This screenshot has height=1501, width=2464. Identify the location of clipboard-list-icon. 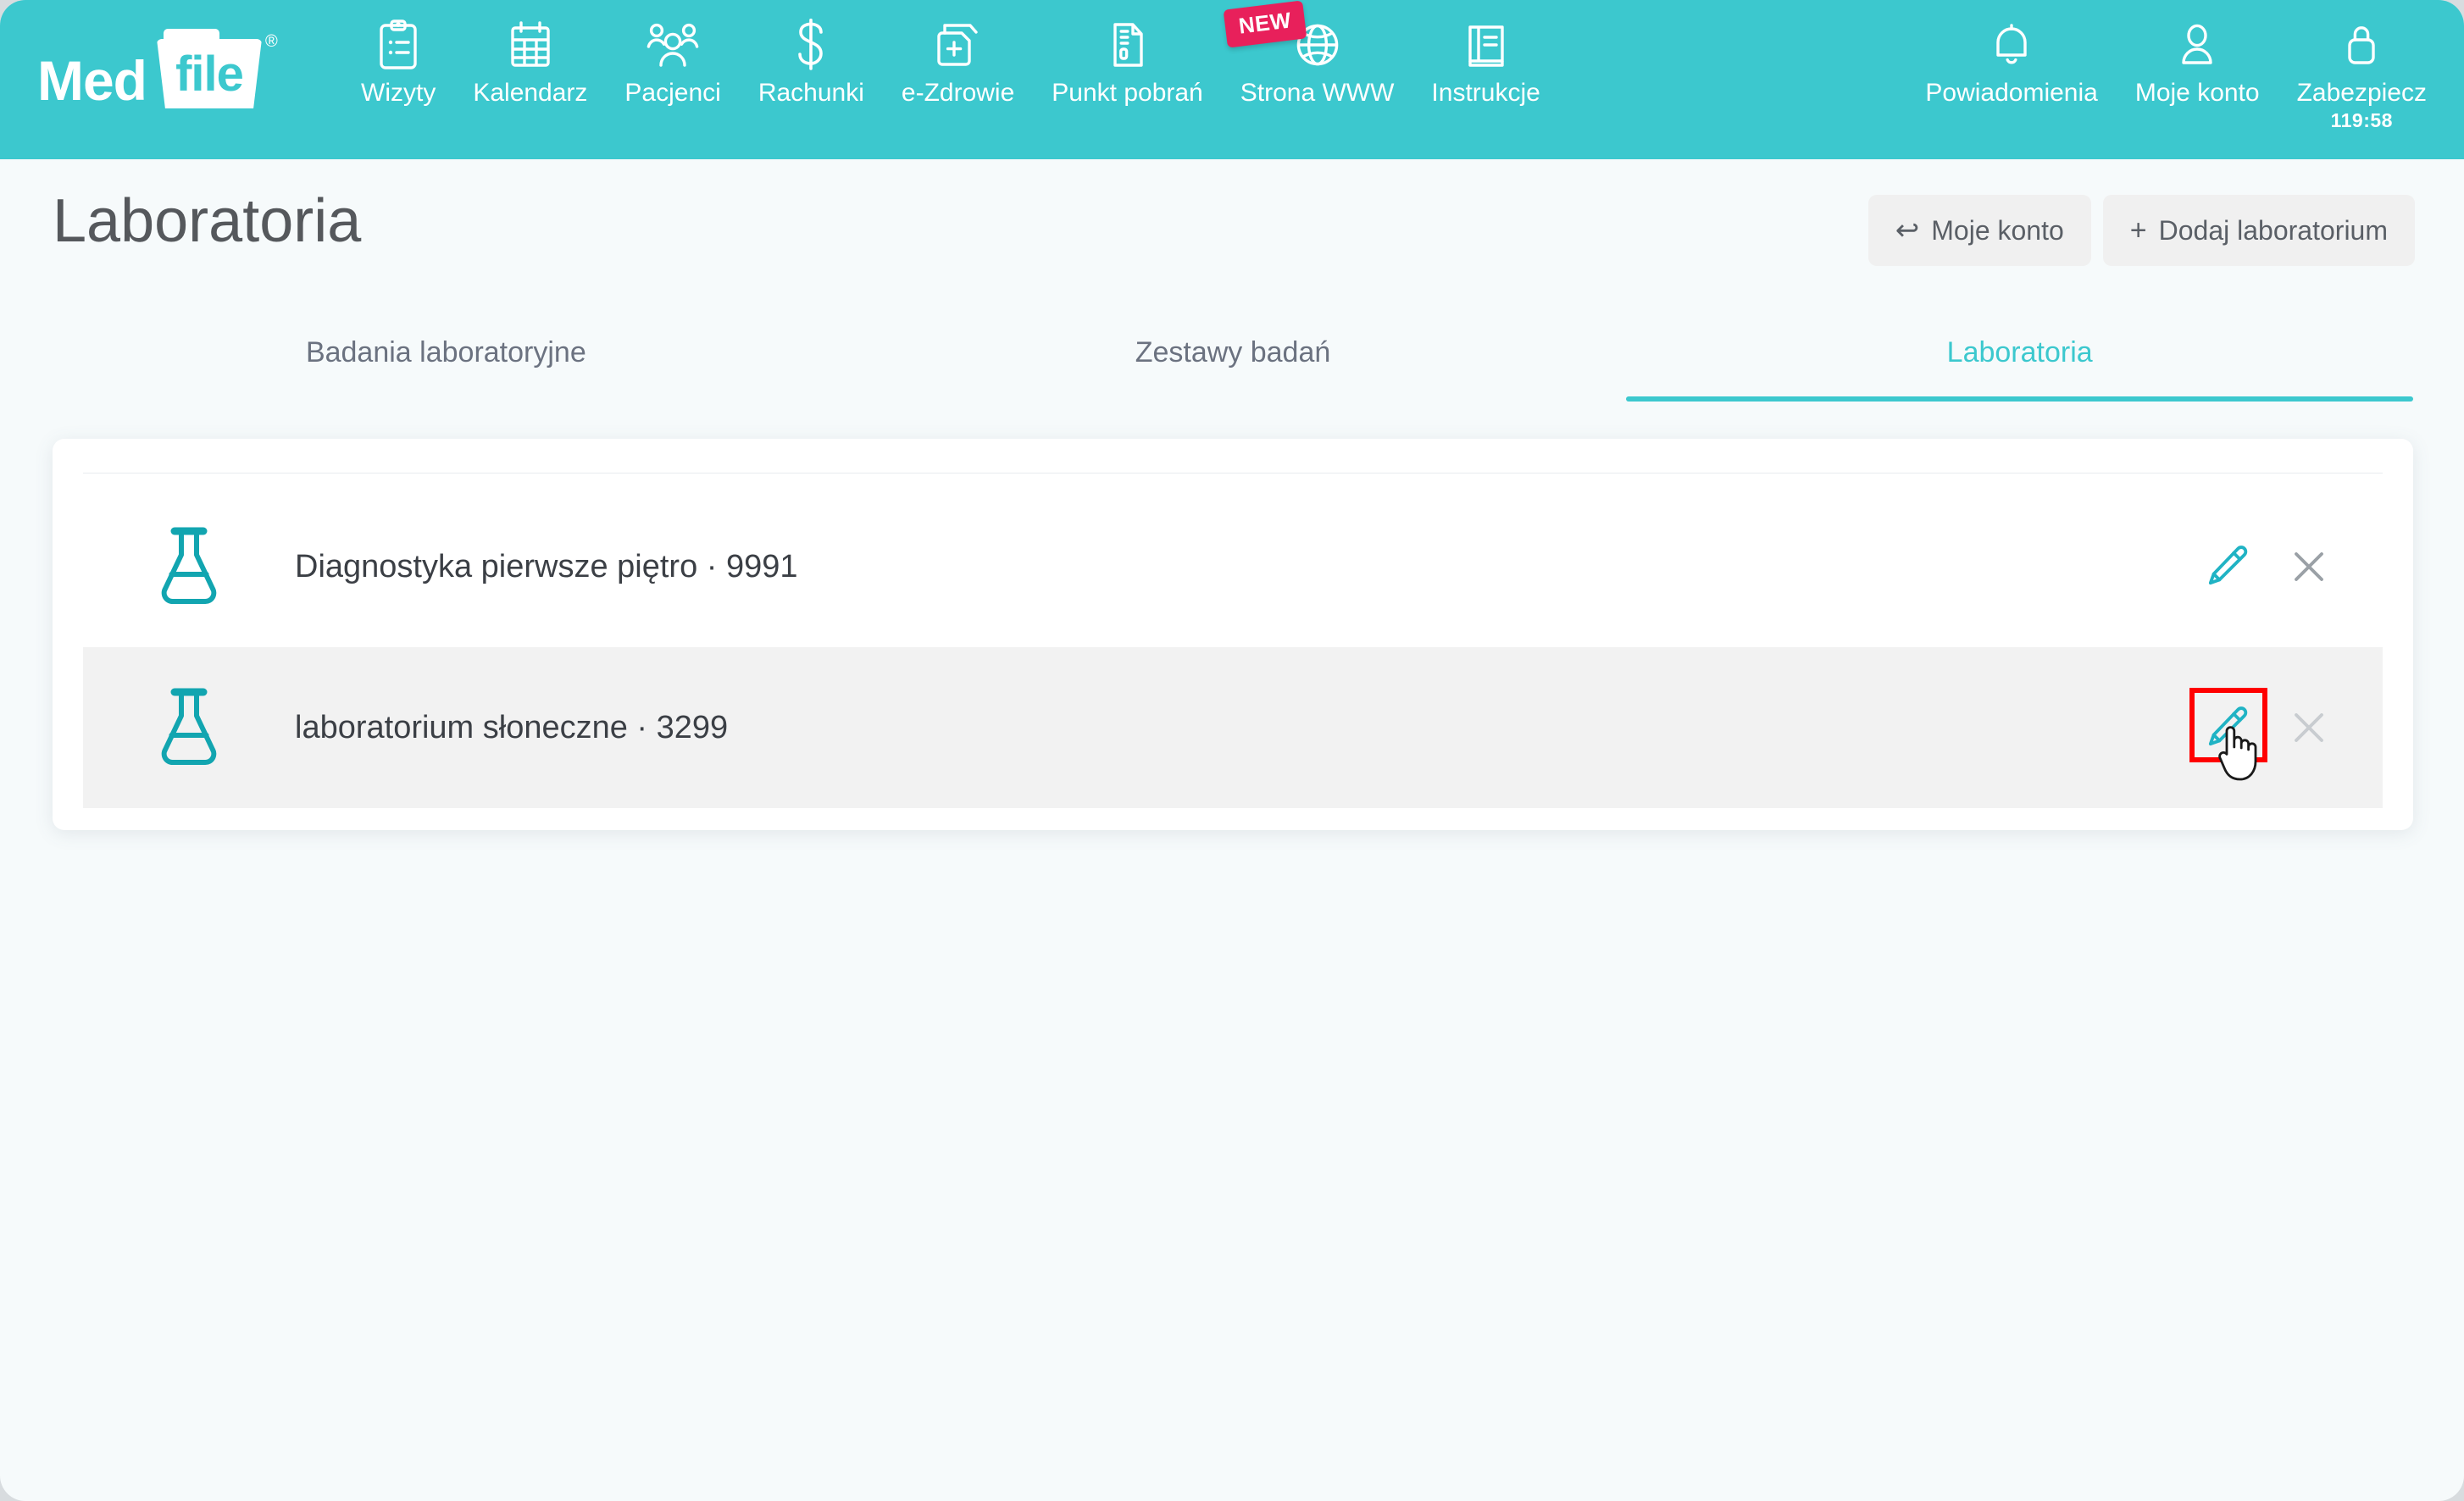
(398, 45).